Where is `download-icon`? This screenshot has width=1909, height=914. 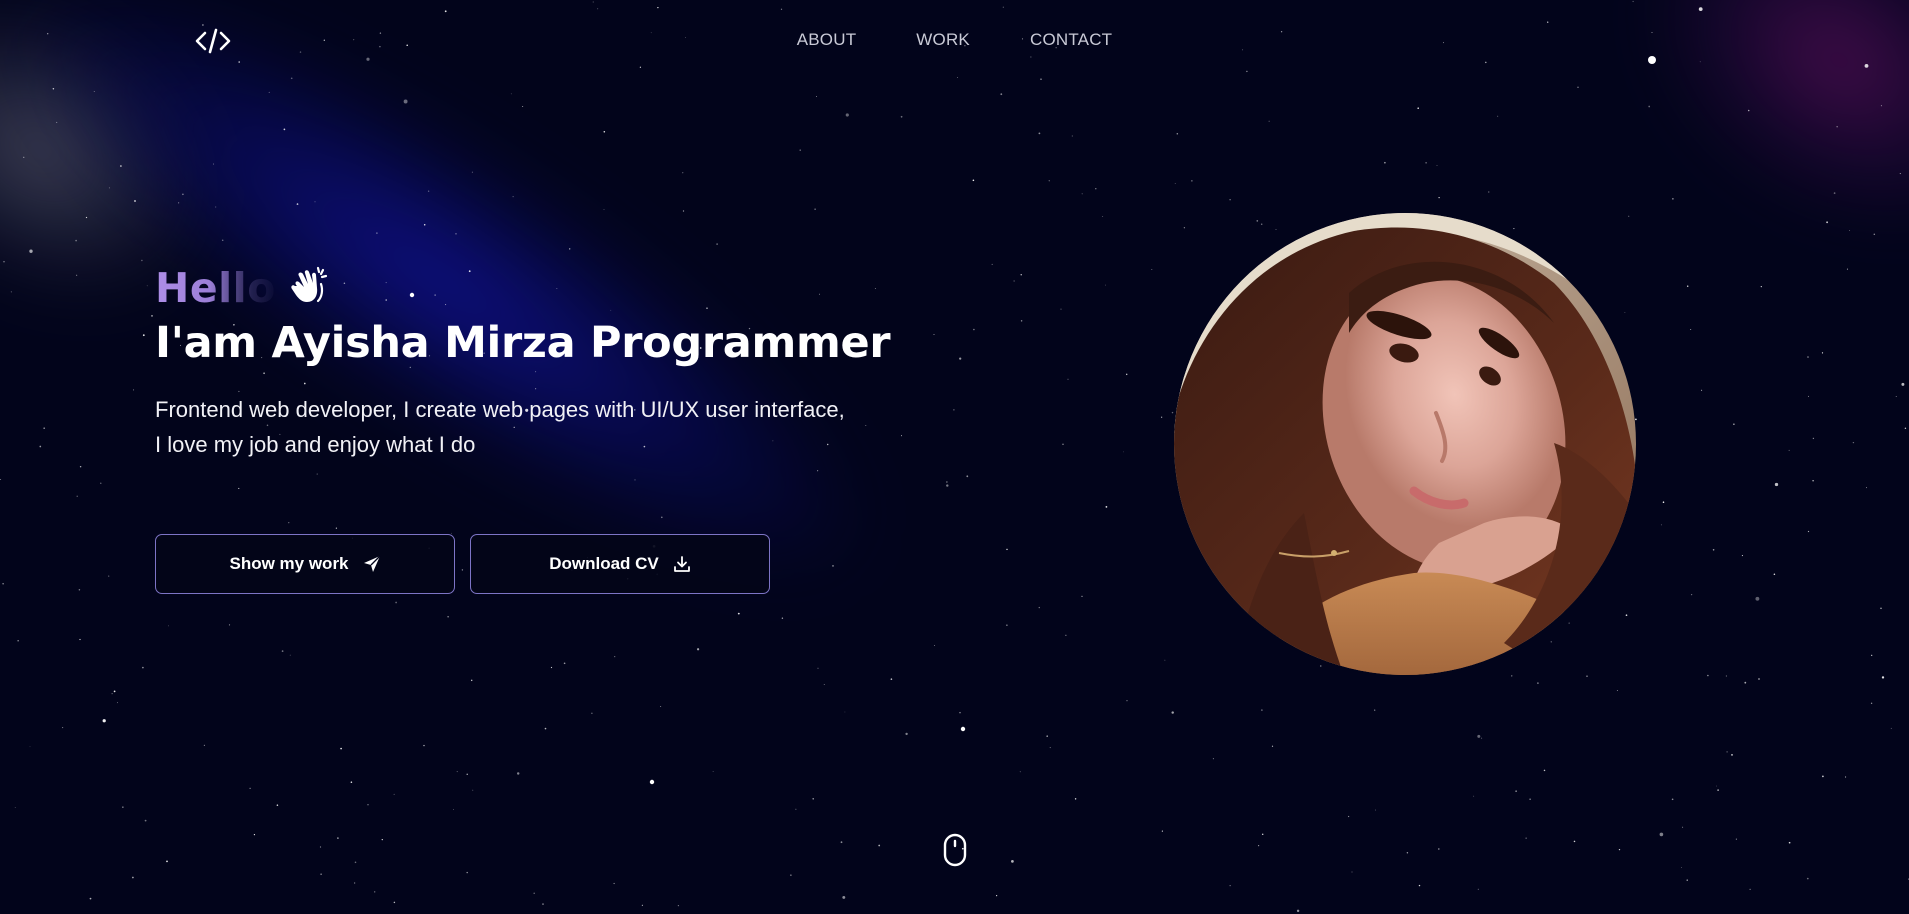
download-icon is located at coordinates (682, 564).